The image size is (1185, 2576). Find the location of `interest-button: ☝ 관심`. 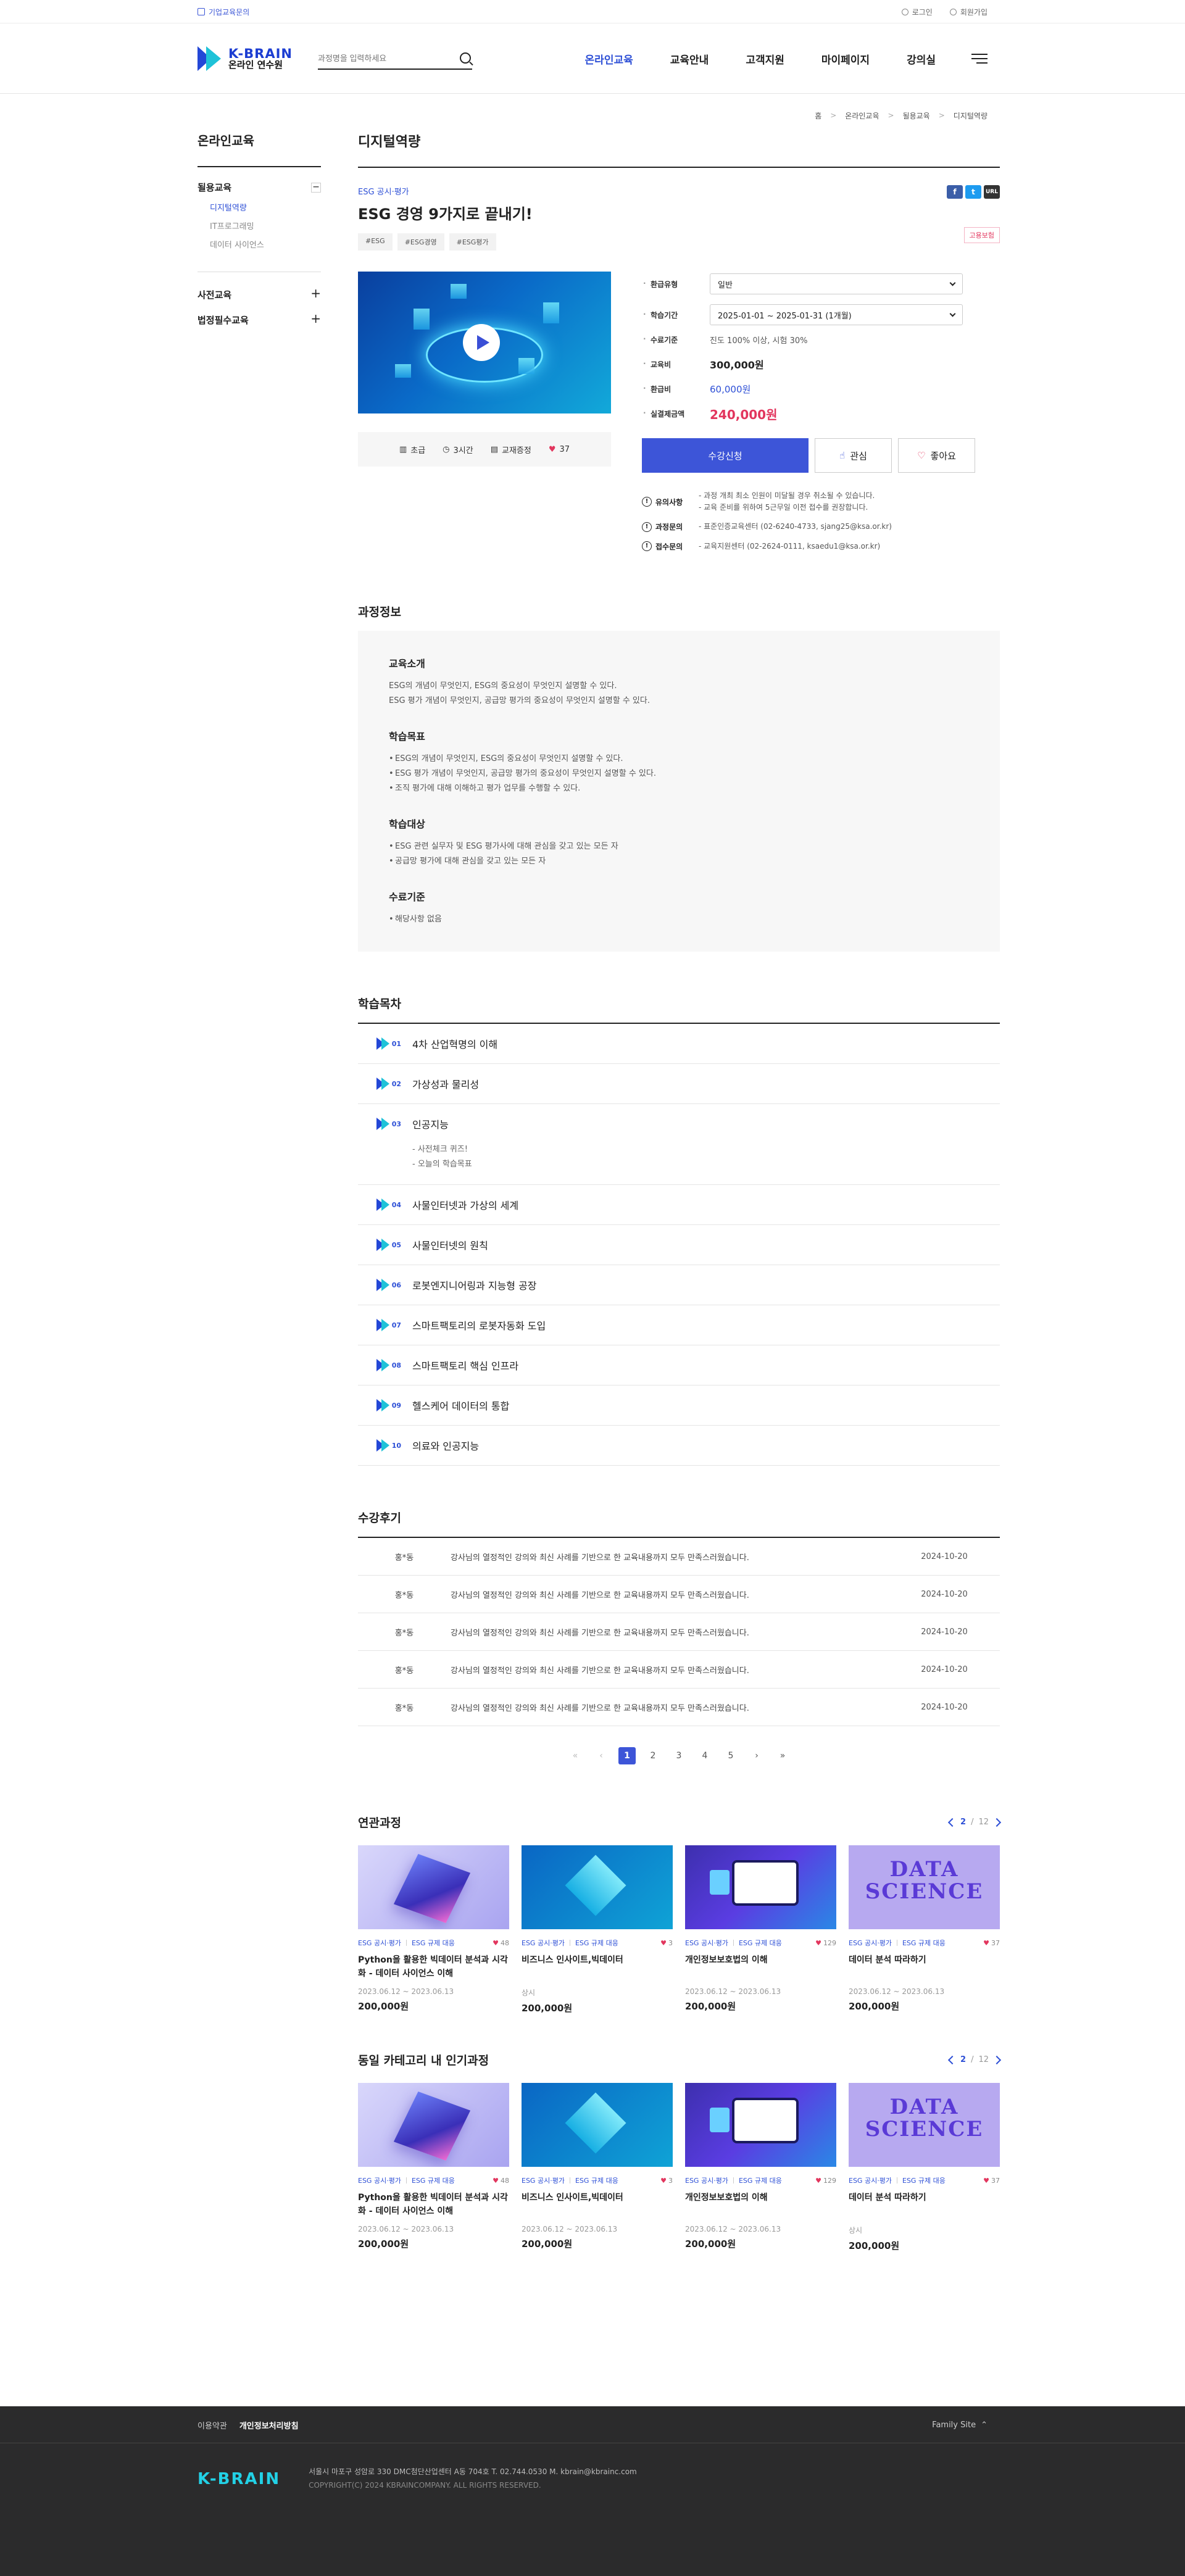

interest-button: ☝ 관심 is located at coordinates (853, 455).